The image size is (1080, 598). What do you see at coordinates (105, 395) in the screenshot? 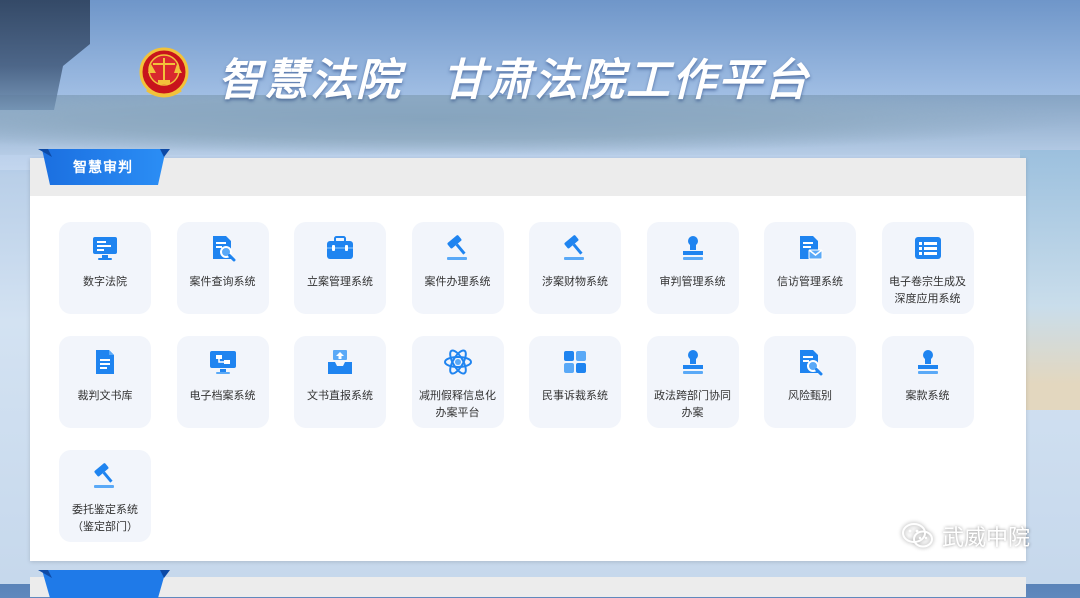
I see `app-tile-label: 裁判文书库` at bounding box center [105, 395].